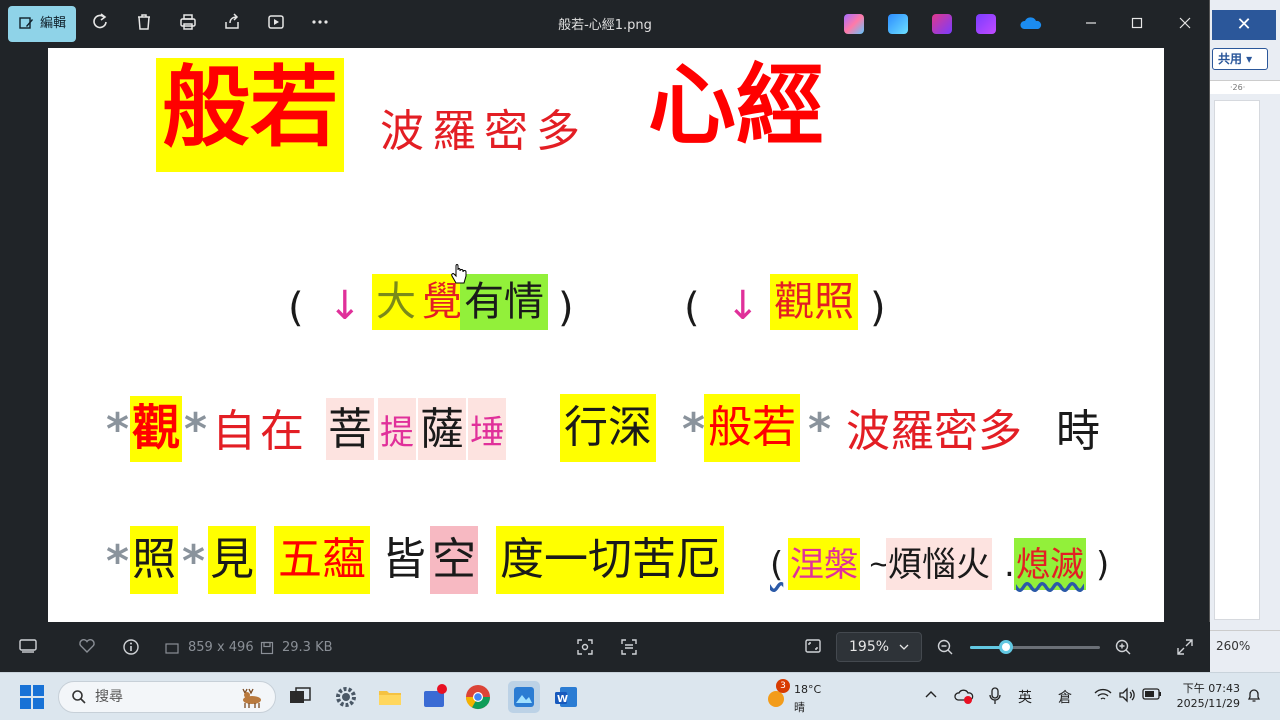  What do you see at coordinates (869, 647) in the screenshot?
I see `zoom-level-text: 195%` at bounding box center [869, 647].